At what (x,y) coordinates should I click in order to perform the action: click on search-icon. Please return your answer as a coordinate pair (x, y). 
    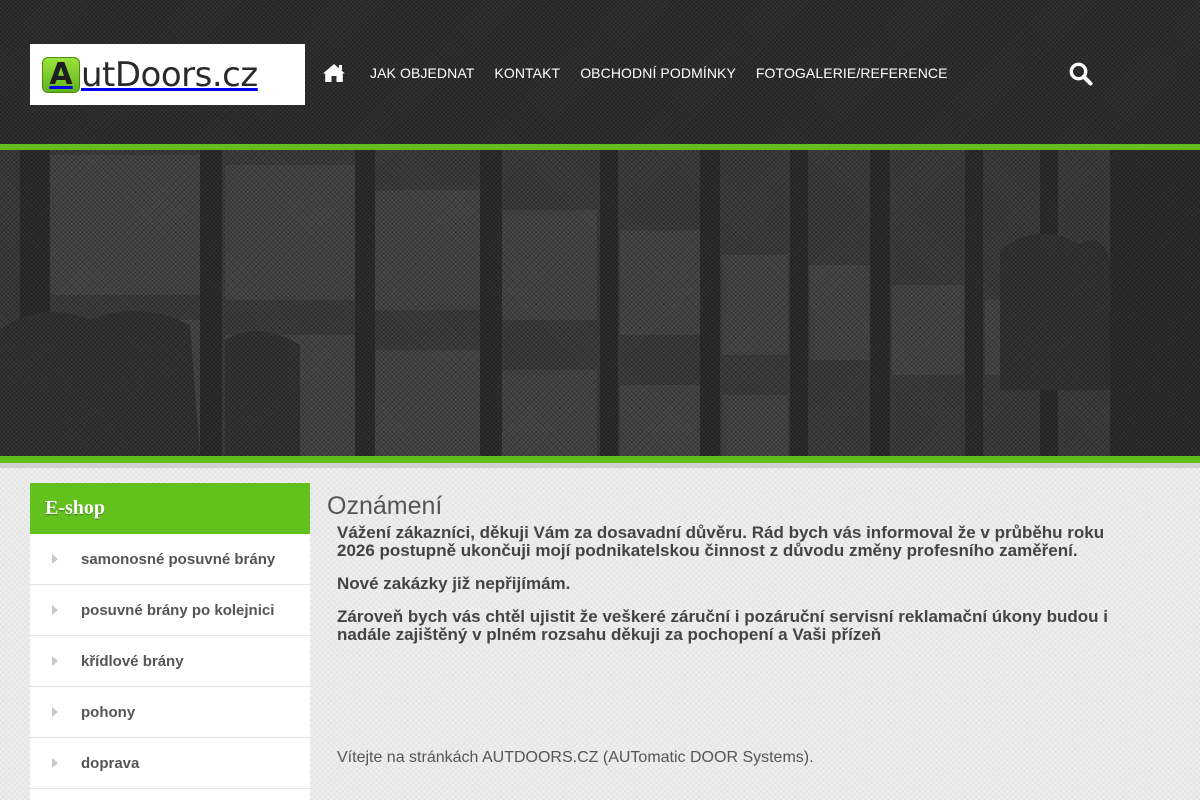
    Looking at the image, I should click on (1081, 74).